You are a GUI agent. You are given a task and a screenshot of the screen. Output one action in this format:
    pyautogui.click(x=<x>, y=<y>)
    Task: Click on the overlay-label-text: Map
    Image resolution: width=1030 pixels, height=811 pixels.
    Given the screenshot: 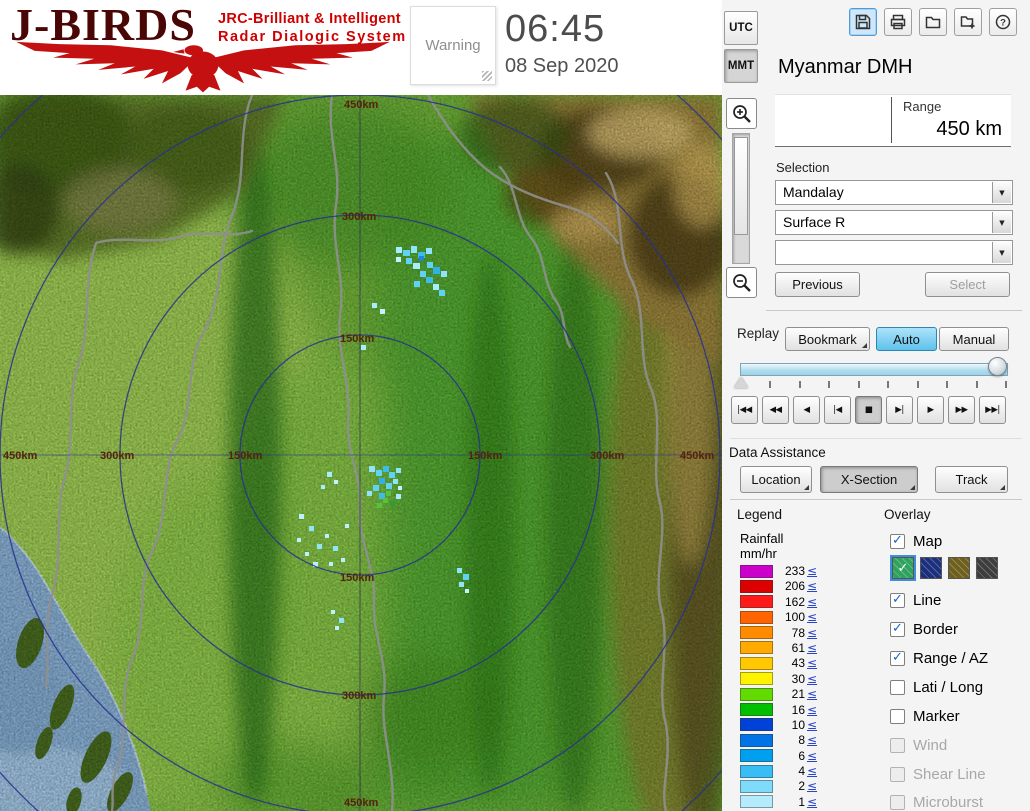 What is the action you would take?
    pyautogui.click(x=928, y=541)
    